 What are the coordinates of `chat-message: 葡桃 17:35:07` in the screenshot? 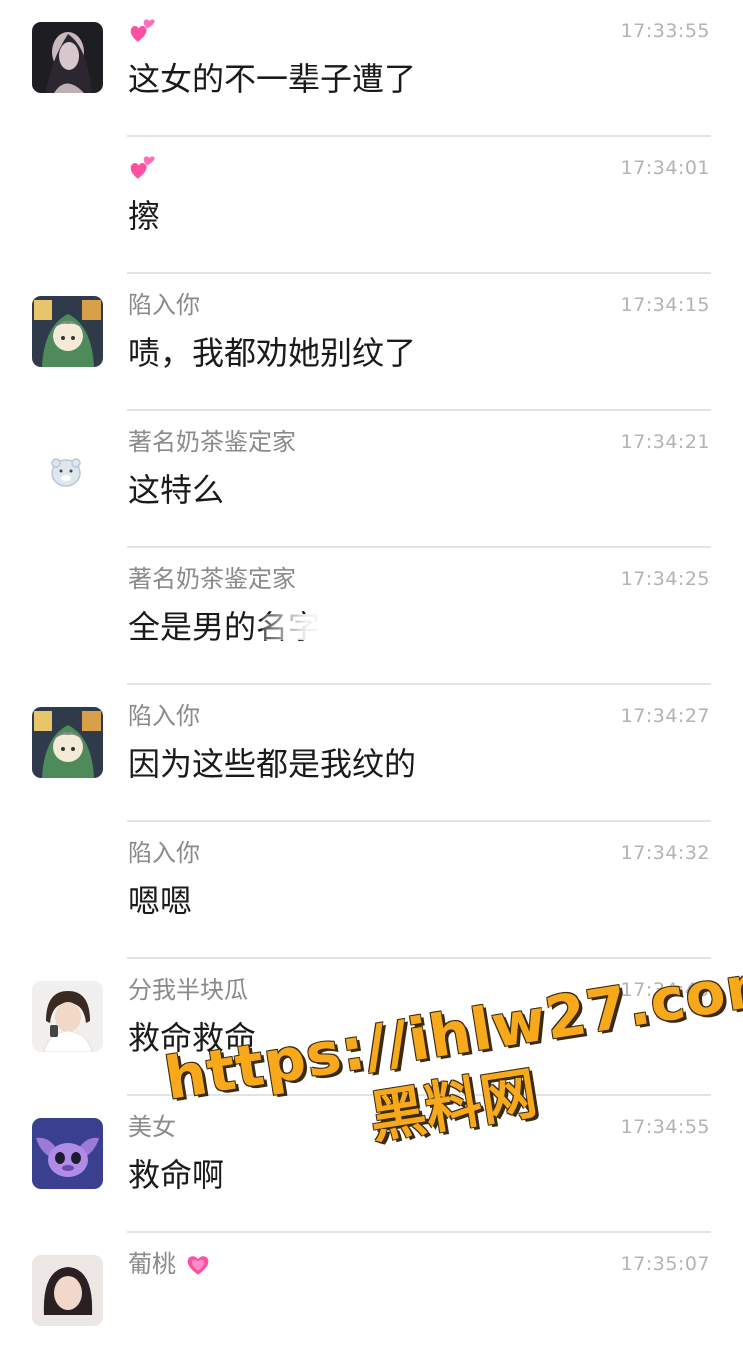 It's located at (371, 1301).